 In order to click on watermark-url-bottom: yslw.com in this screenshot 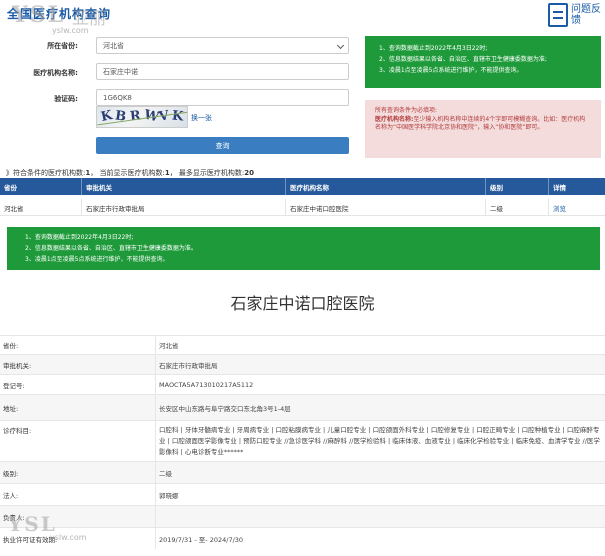, I will do `click(68, 537)`.